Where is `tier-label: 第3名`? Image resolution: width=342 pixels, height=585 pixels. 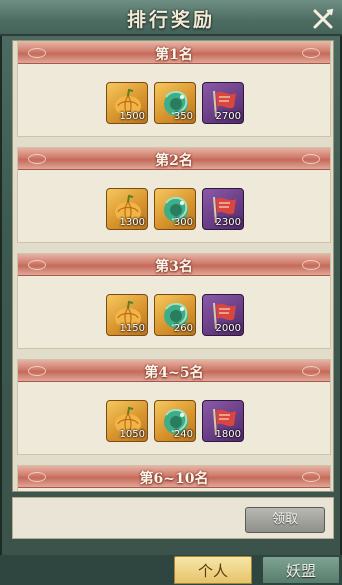
tier-label: 第3名 is located at coordinates (174, 267).